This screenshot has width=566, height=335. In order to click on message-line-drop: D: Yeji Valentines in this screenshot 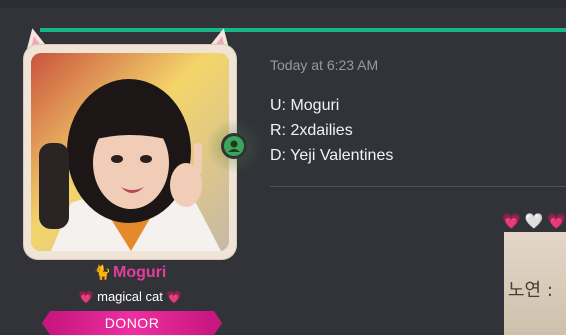, I will do `click(332, 155)`.